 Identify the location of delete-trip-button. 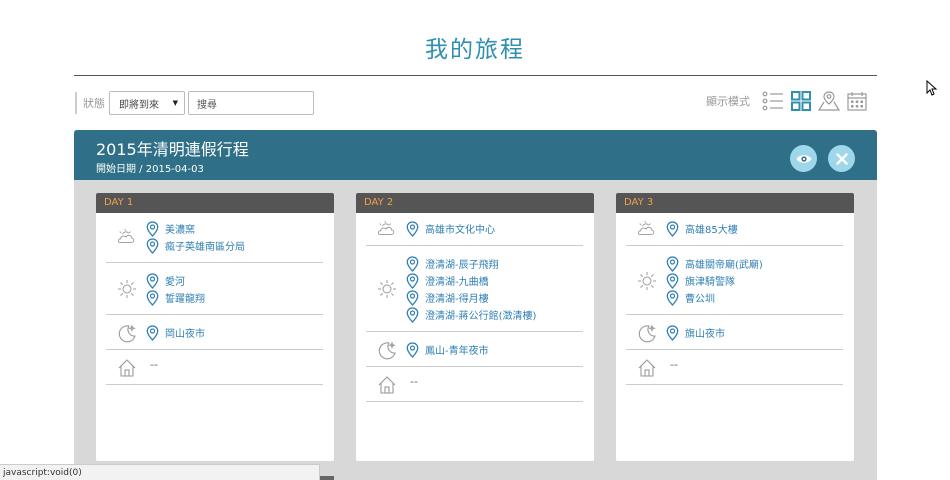
(841, 158).